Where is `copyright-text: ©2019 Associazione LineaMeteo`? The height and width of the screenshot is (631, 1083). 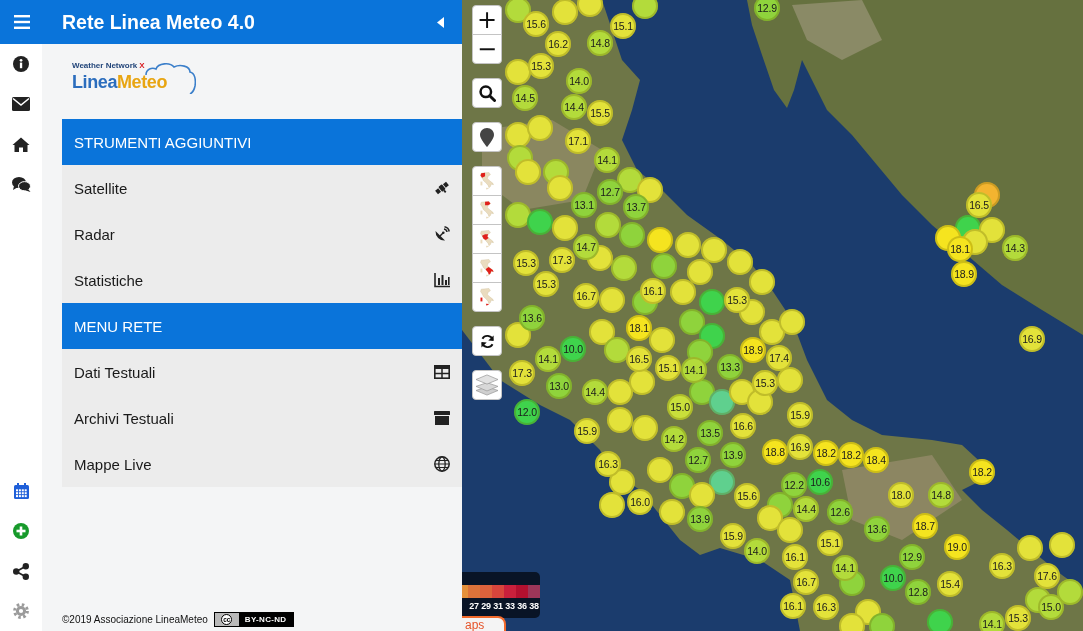
copyright-text: ©2019 Associazione LineaMeteo is located at coordinates (135, 619).